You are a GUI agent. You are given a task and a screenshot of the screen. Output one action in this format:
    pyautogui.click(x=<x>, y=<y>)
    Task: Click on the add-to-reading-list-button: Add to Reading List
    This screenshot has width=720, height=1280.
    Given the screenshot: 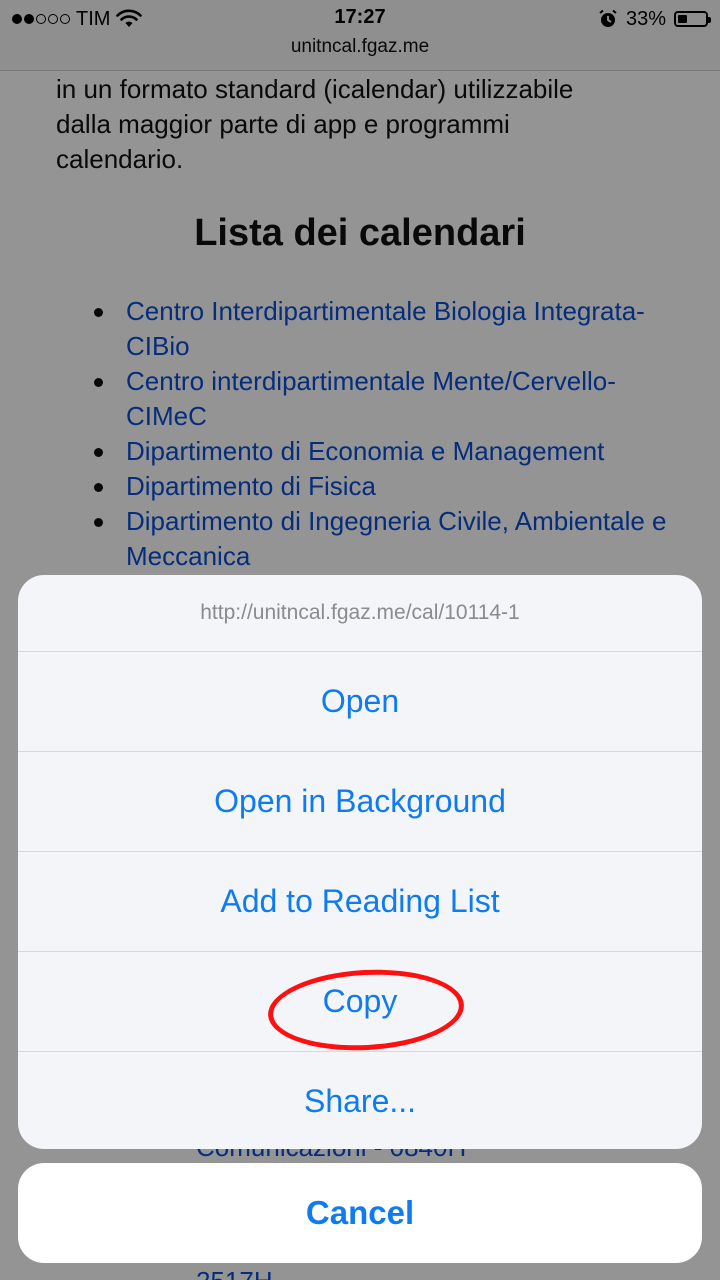 What is the action you would take?
    pyautogui.click(x=360, y=902)
    